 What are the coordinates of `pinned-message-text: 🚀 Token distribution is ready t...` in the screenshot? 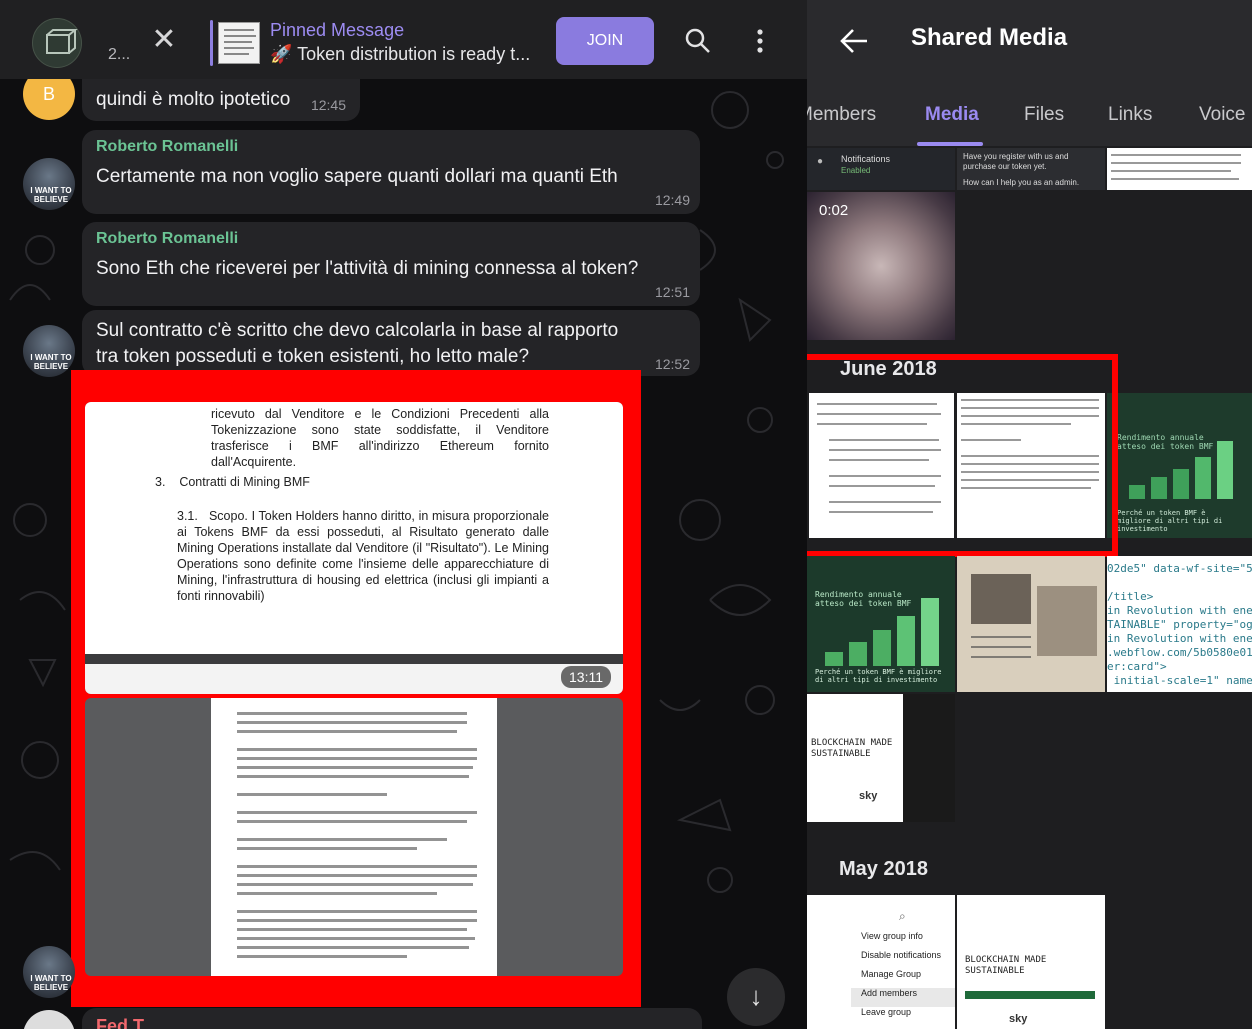 It's located at (400, 54).